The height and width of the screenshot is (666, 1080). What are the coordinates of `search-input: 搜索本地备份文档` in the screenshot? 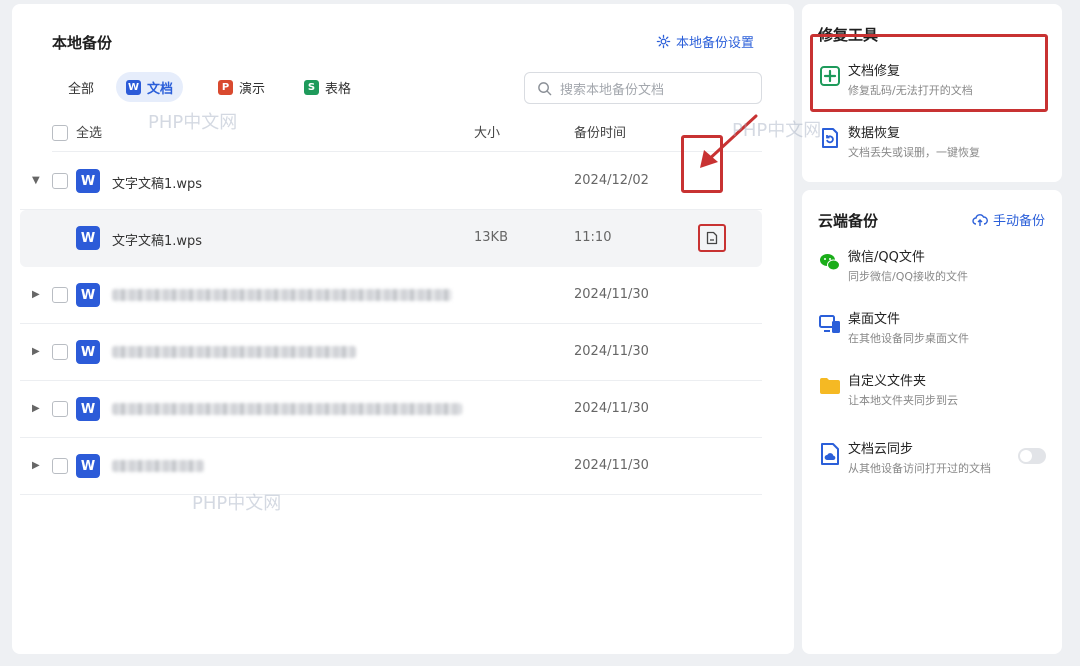 It's located at (643, 88).